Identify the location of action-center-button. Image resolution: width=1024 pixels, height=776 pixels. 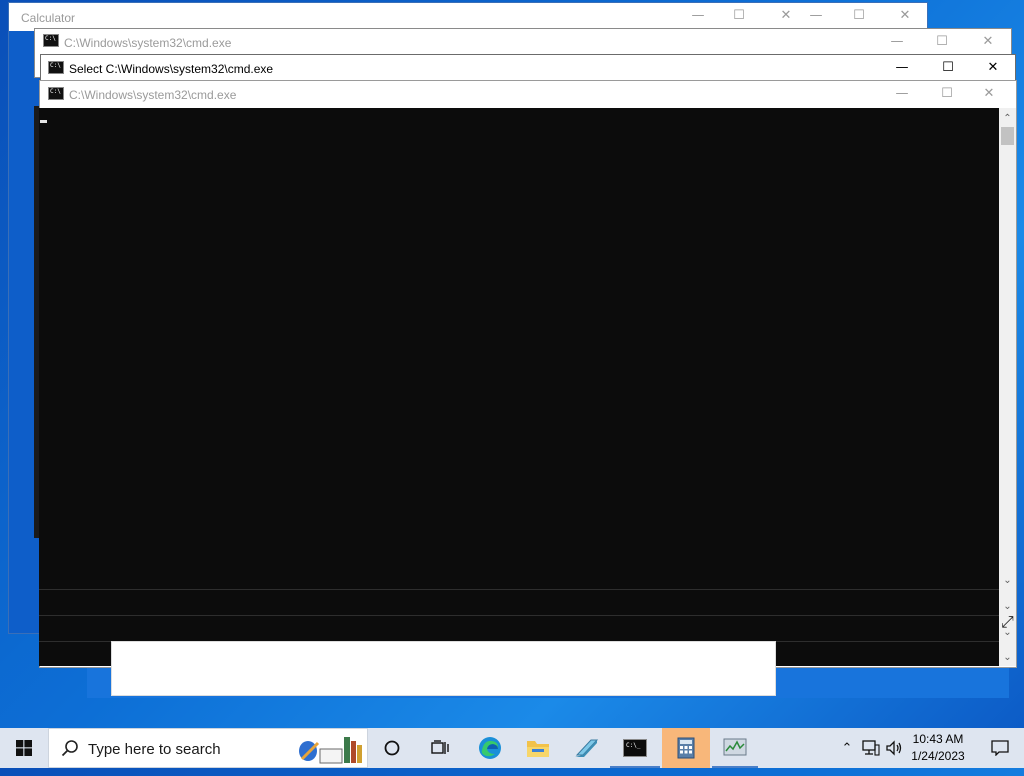
(1000, 748).